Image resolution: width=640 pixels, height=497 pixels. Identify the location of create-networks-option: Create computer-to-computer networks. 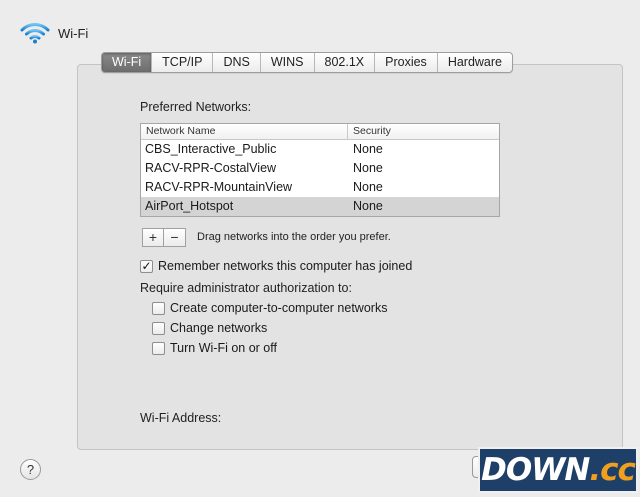
(269, 308).